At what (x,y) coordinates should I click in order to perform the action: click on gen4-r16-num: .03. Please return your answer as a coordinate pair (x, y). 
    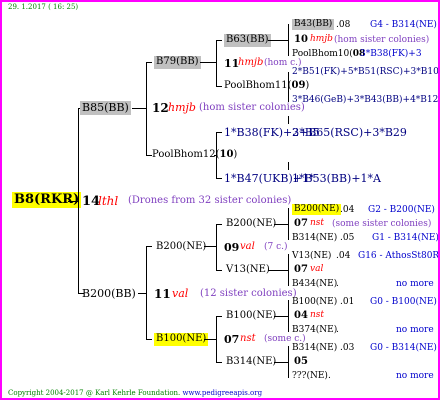
    Looking at the image, I should click on (347, 348).